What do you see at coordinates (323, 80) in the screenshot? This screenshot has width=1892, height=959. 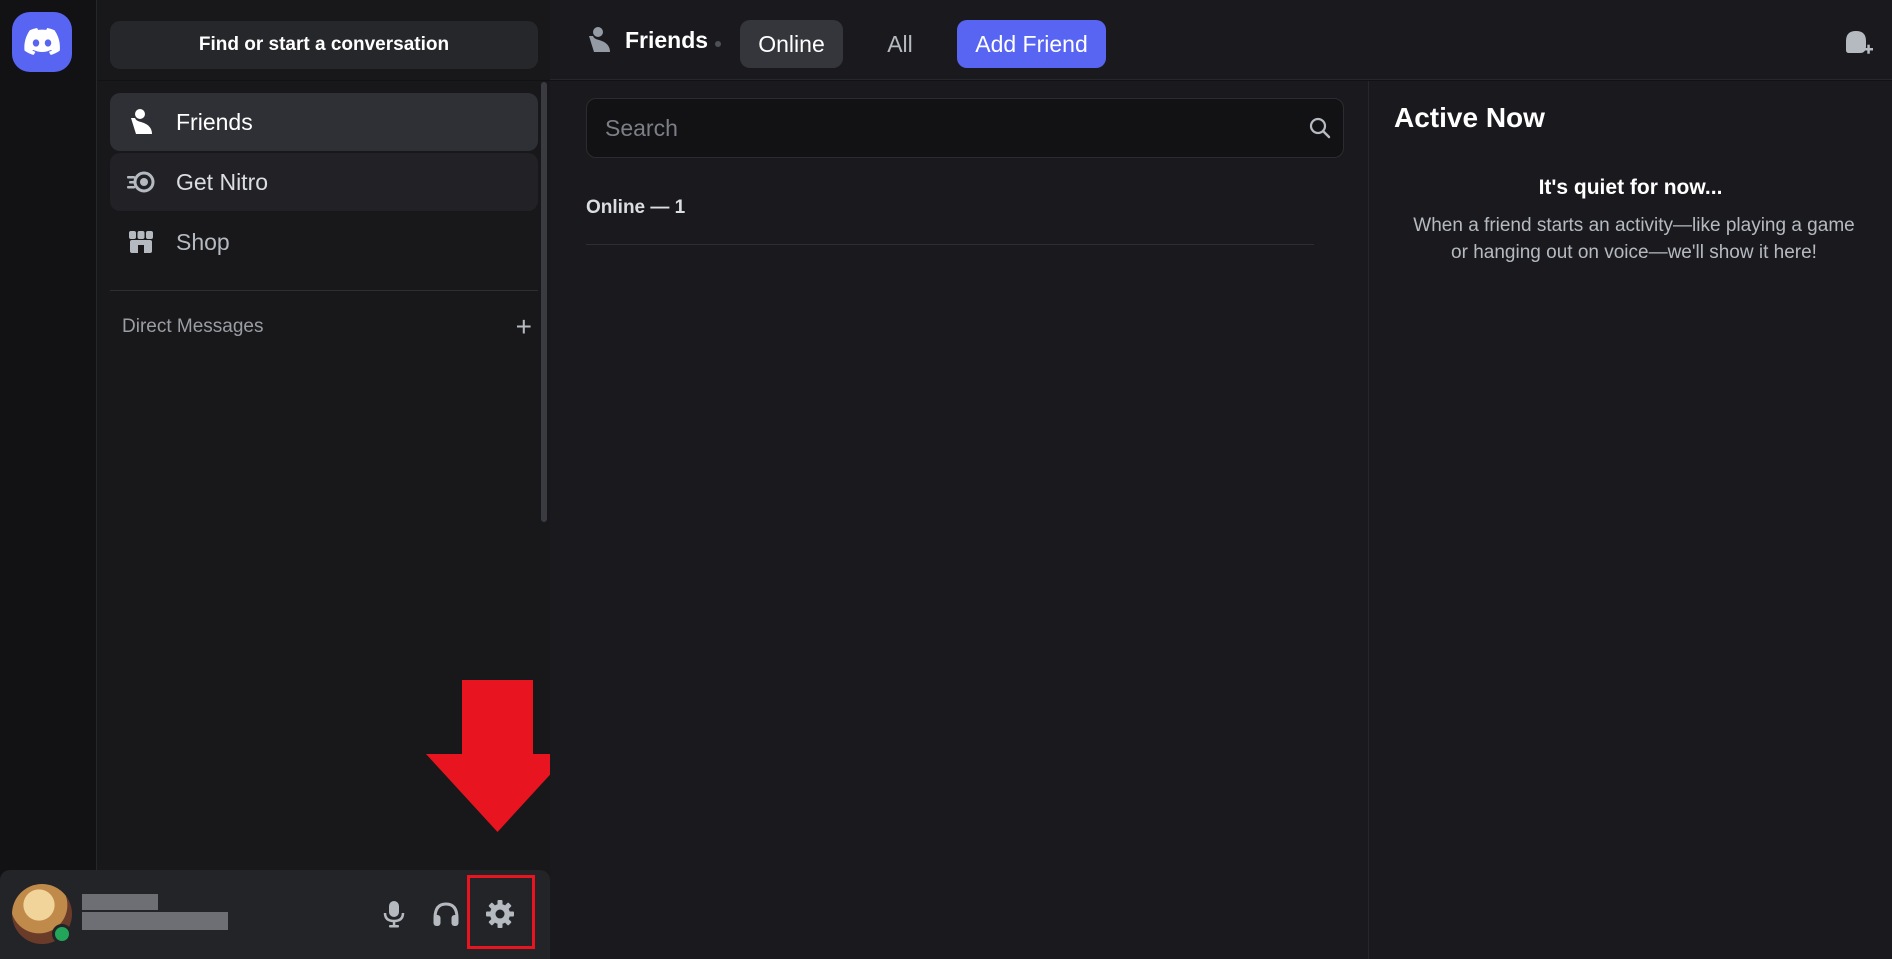 I see `sidebar-divider-top` at bounding box center [323, 80].